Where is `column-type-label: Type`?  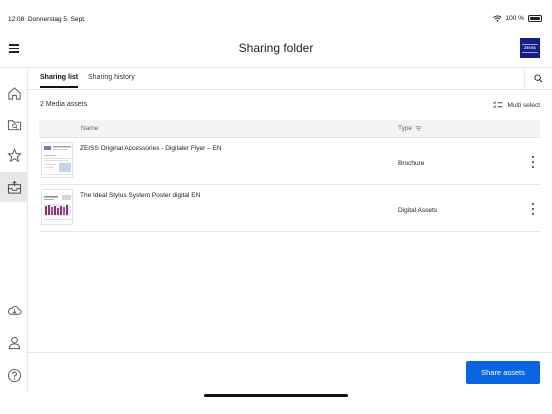 column-type-label: Type is located at coordinates (405, 128).